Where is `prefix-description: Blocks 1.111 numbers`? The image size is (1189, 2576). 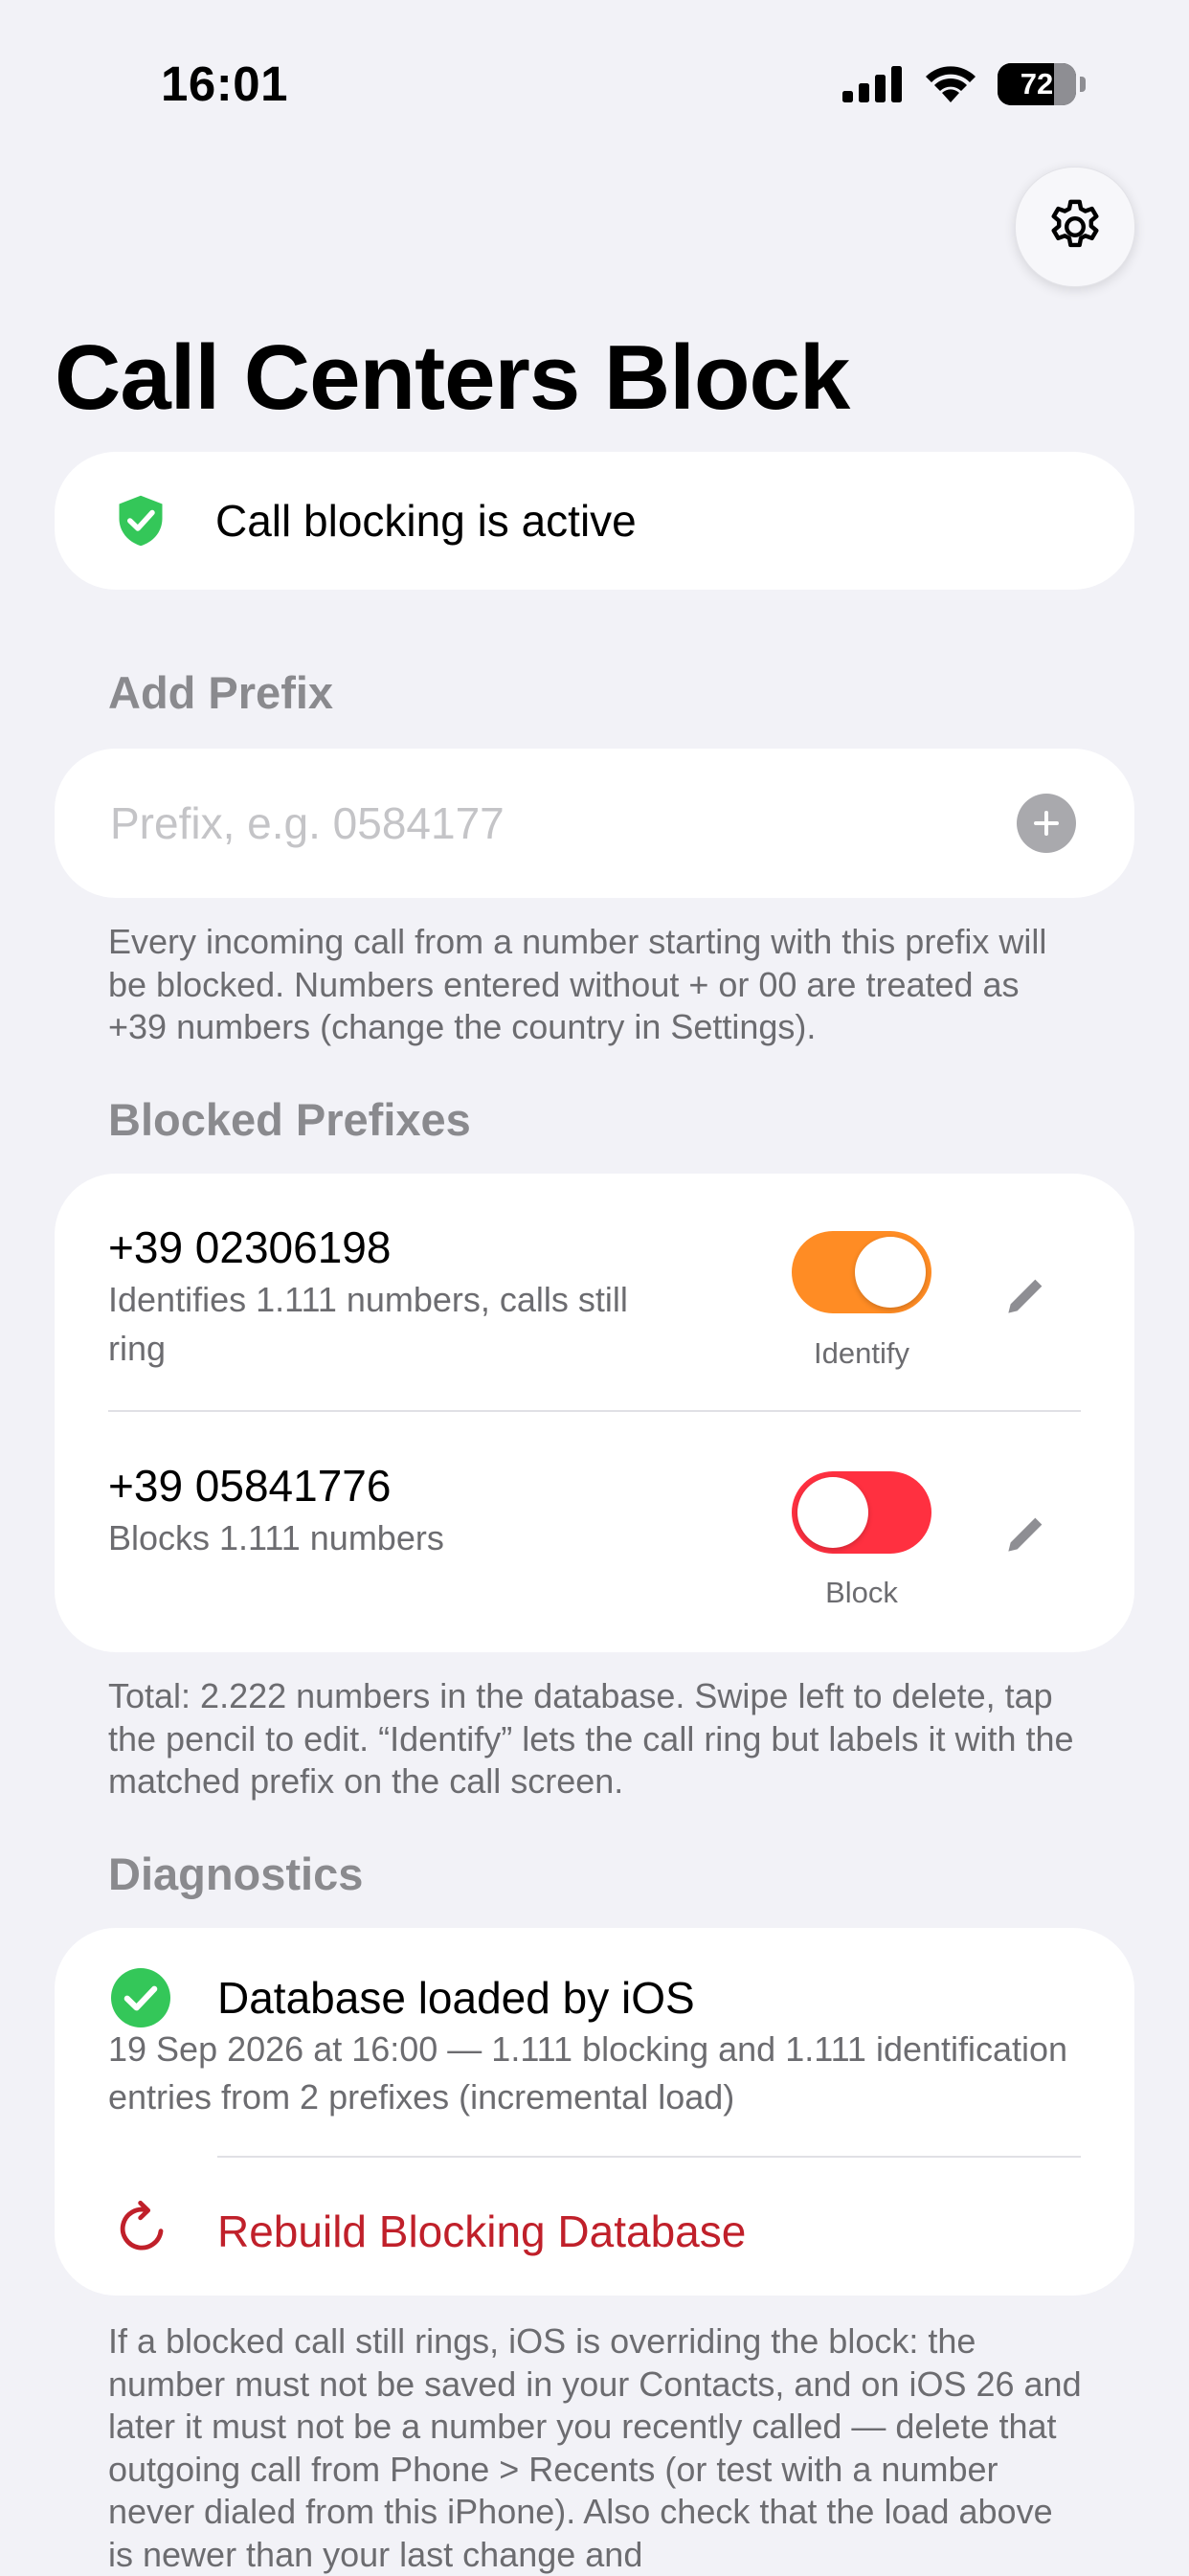
prefix-description: Blocks 1.111 numbers is located at coordinates (276, 1537).